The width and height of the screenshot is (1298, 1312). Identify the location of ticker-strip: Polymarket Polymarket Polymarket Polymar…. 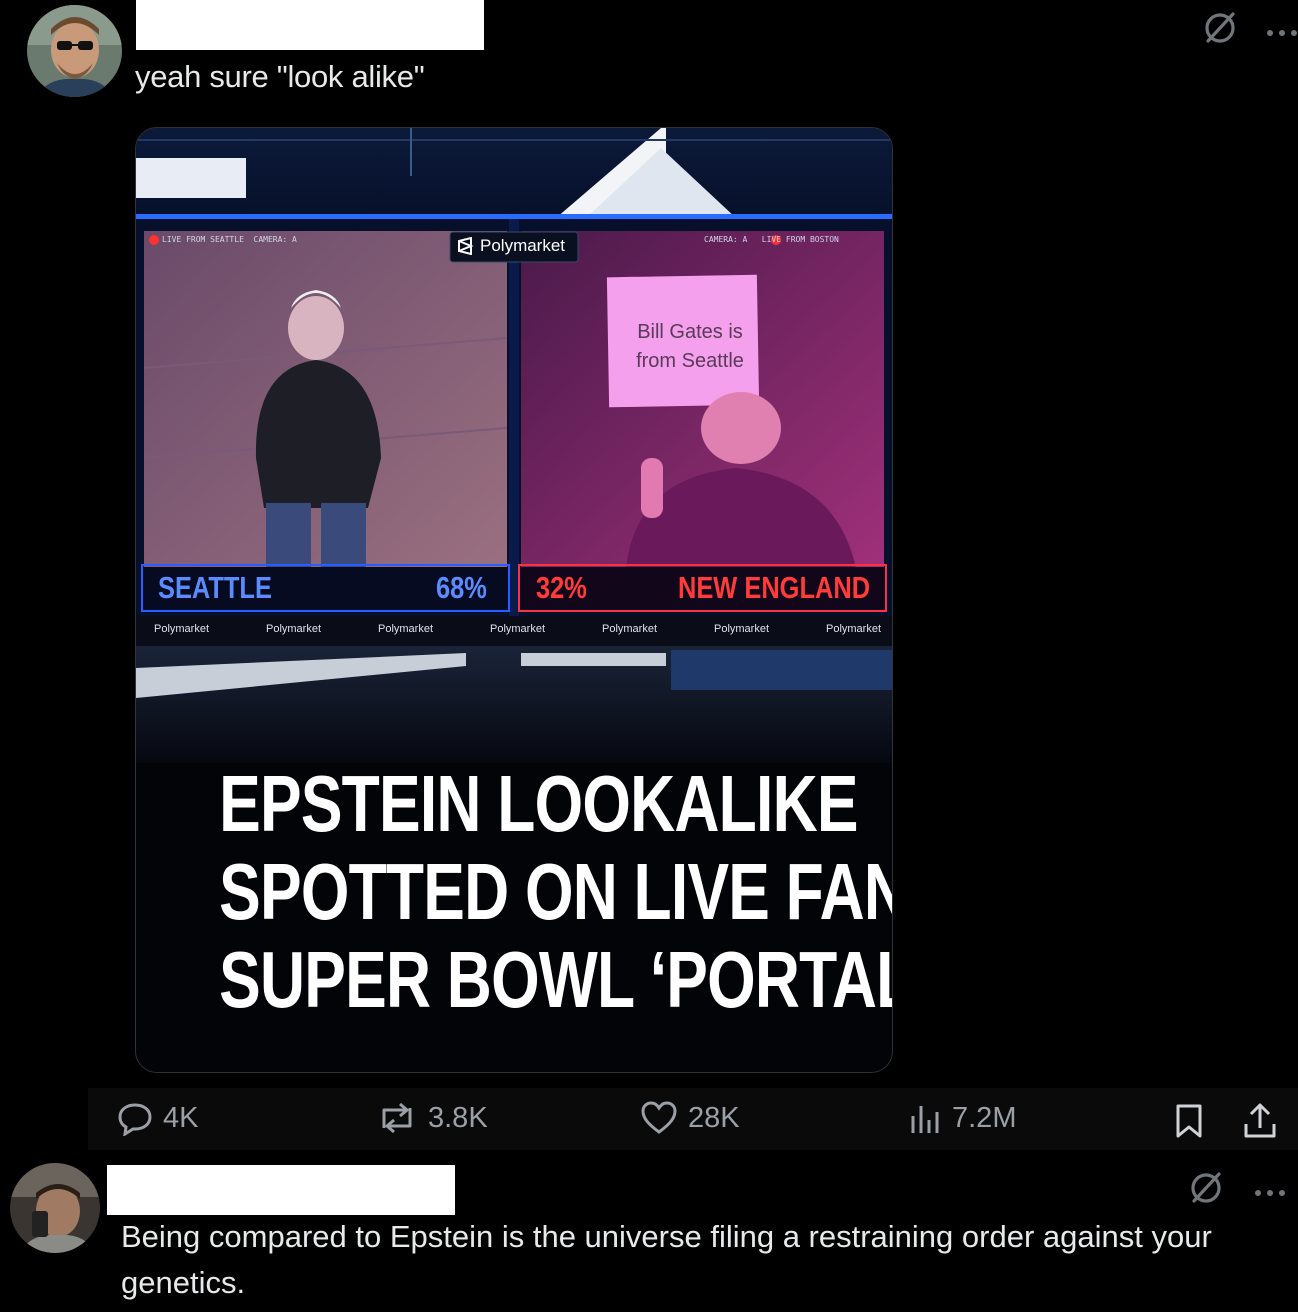
(516, 629).